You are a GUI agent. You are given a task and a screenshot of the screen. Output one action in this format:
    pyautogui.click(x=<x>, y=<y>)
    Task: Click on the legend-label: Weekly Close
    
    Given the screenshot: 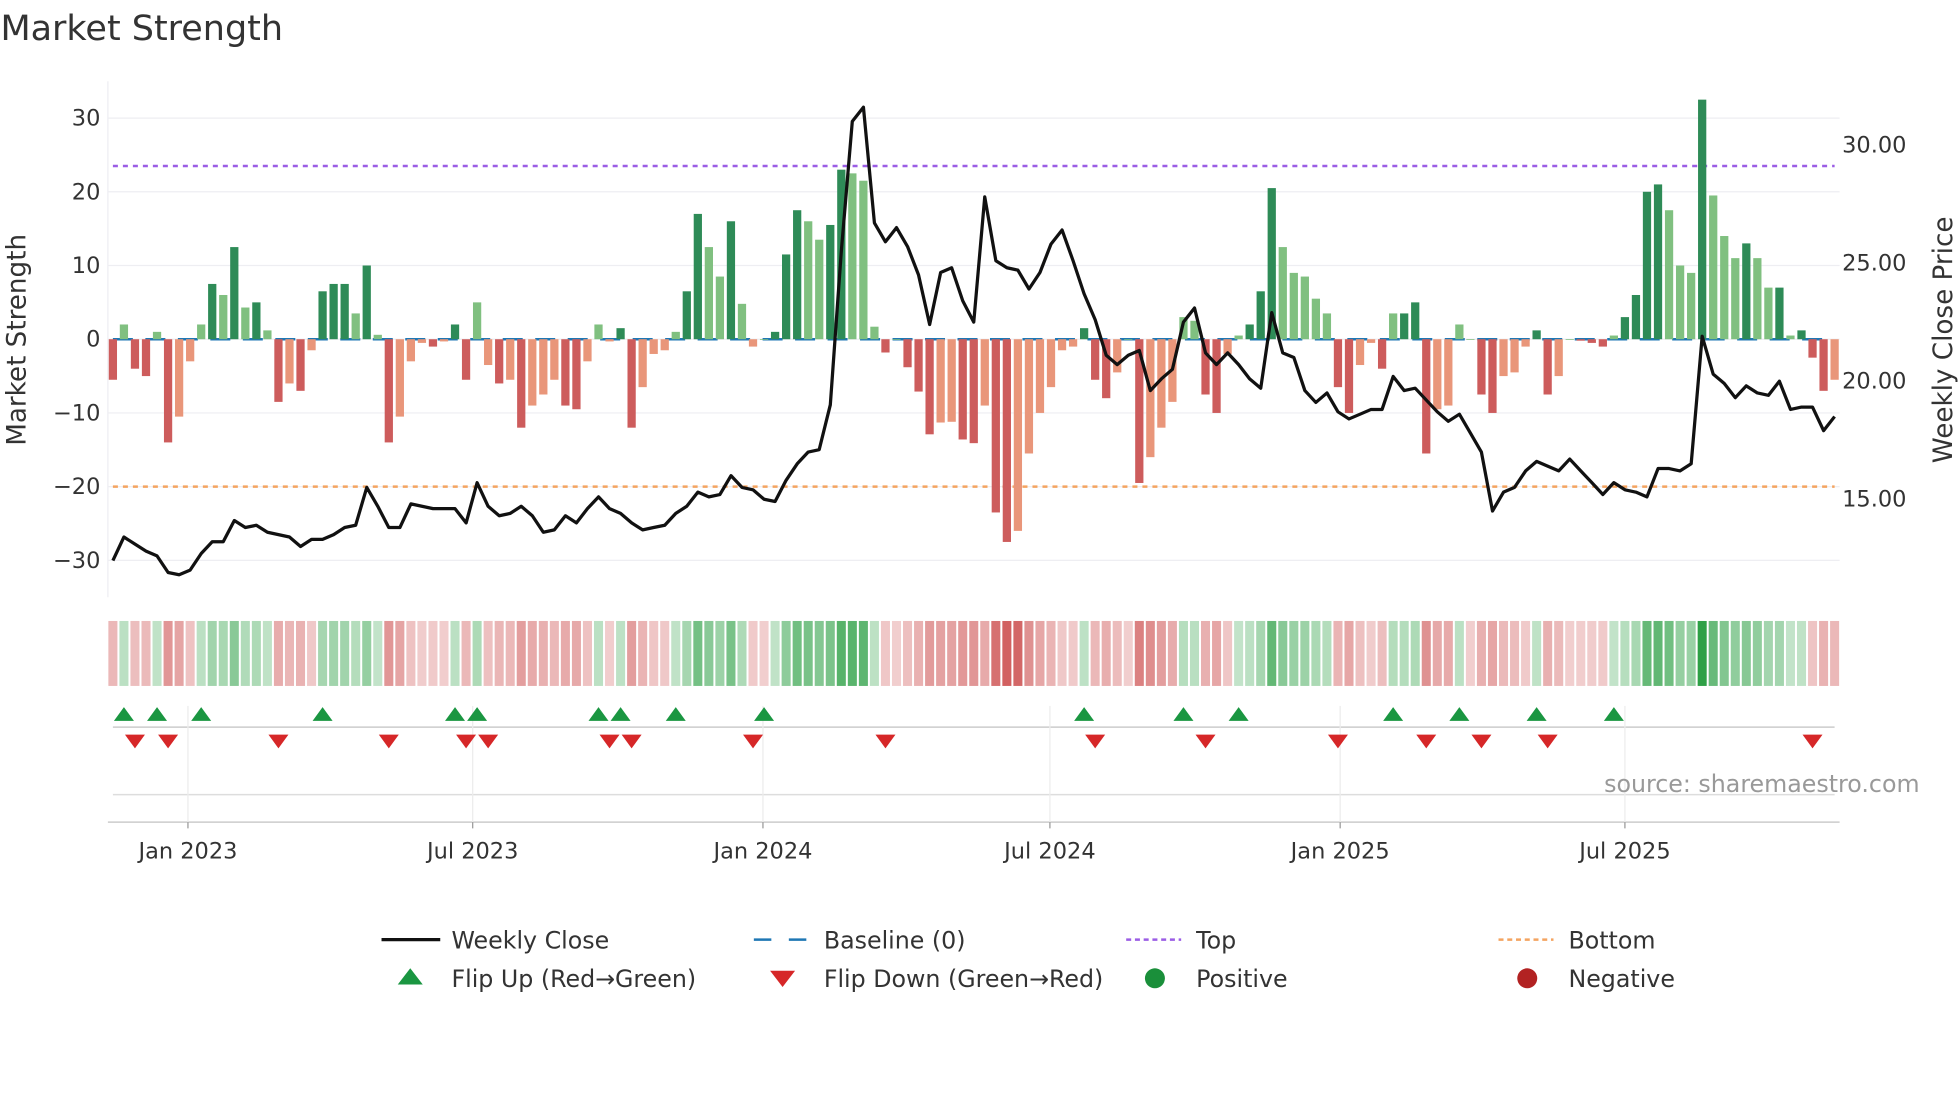 What is the action you would take?
    pyautogui.click(x=530, y=940)
    